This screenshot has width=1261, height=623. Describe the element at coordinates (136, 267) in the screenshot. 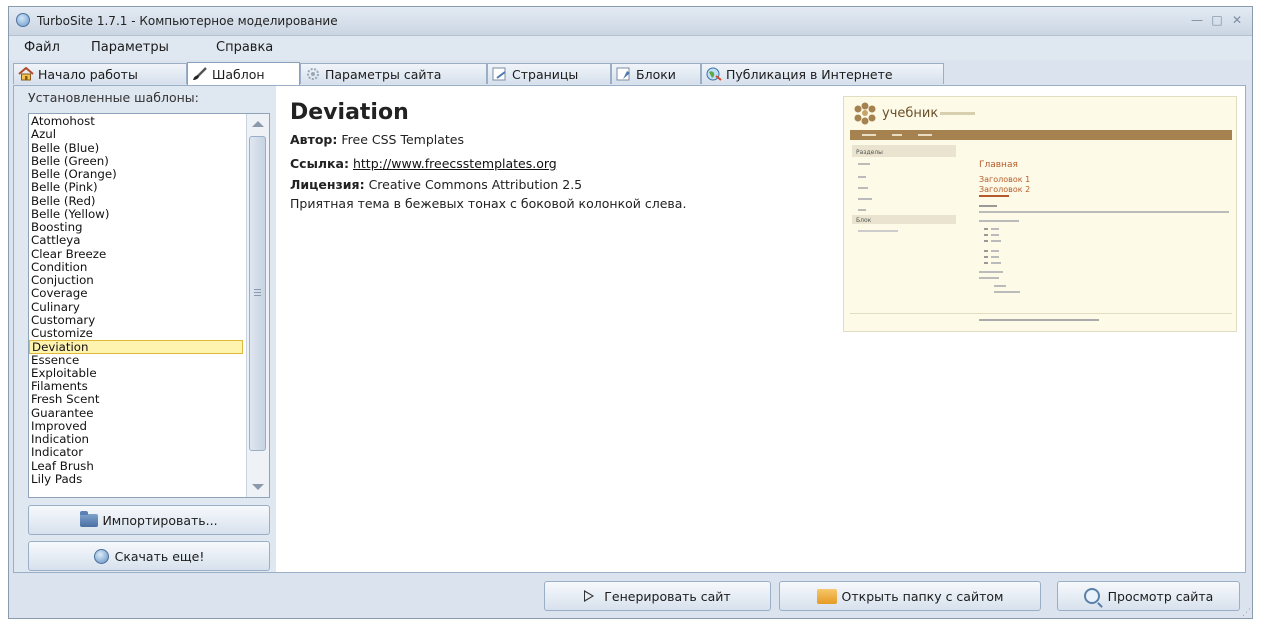

I see `list-item: Condition` at that location.